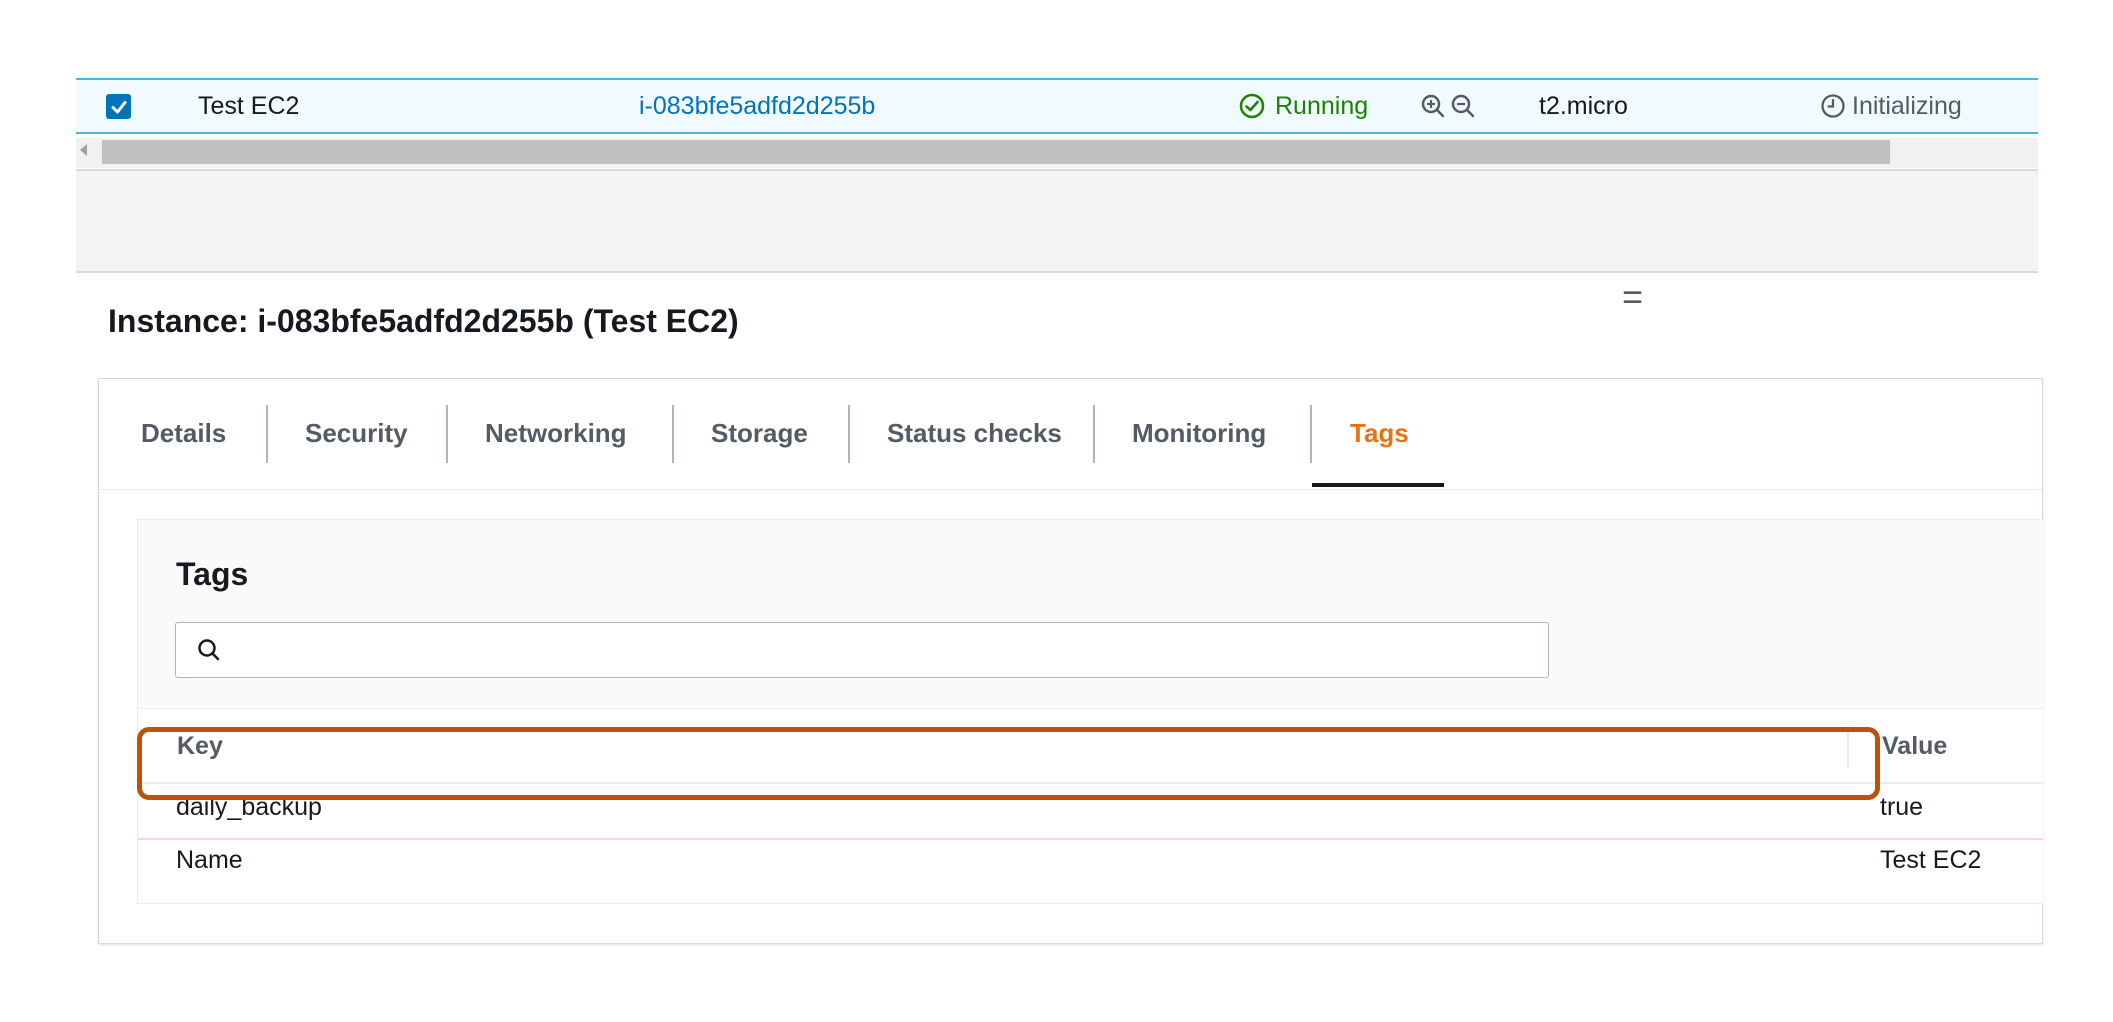 This screenshot has width=2113, height=1022. I want to click on resize-handle-icon: =, so click(1632, 297).